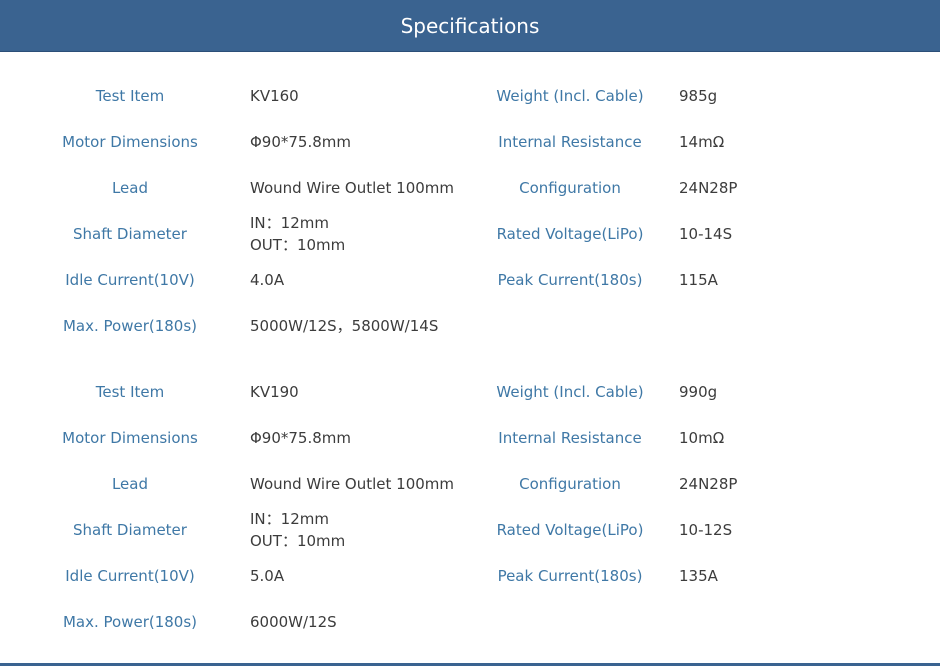  What do you see at coordinates (702, 142) in the screenshot?
I see `internal-resistance-value: 14mΩ` at bounding box center [702, 142].